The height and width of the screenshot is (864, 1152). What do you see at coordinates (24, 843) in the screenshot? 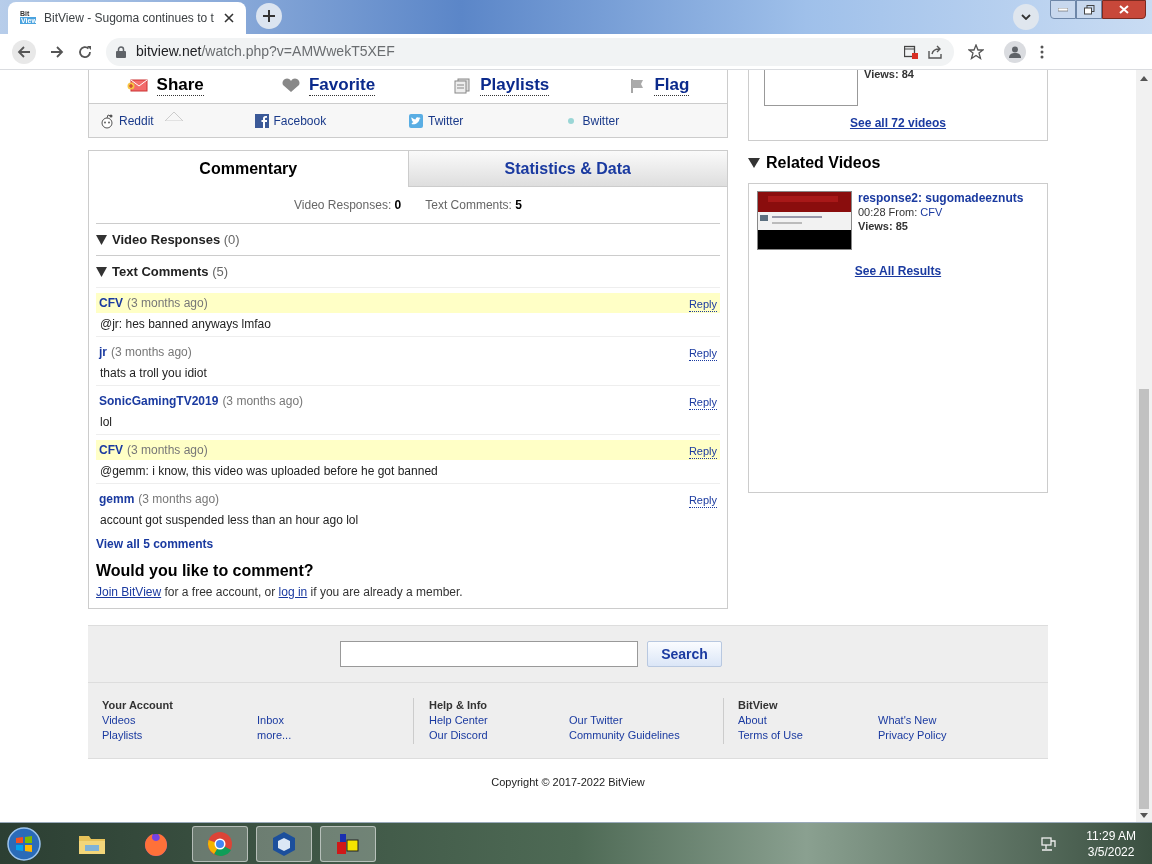
I see `start-orb-icon` at bounding box center [24, 843].